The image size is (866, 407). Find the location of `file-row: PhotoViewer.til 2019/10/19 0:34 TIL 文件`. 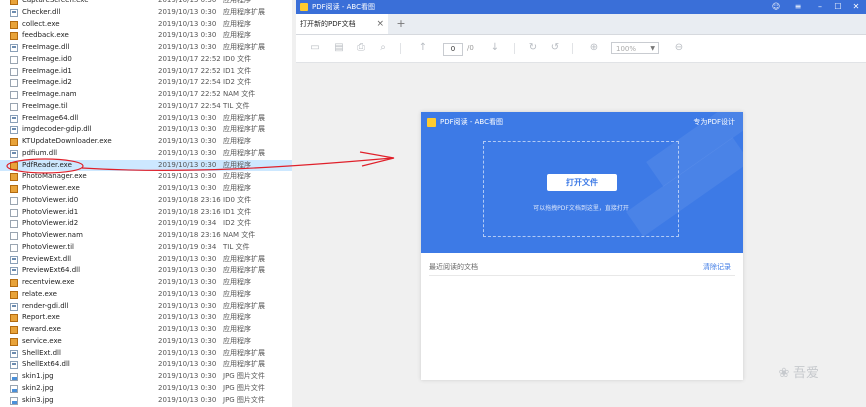

file-row: PhotoViewer.til 2019/10/19 0:34 TIL 文件 is located at coordinates (146, 248).